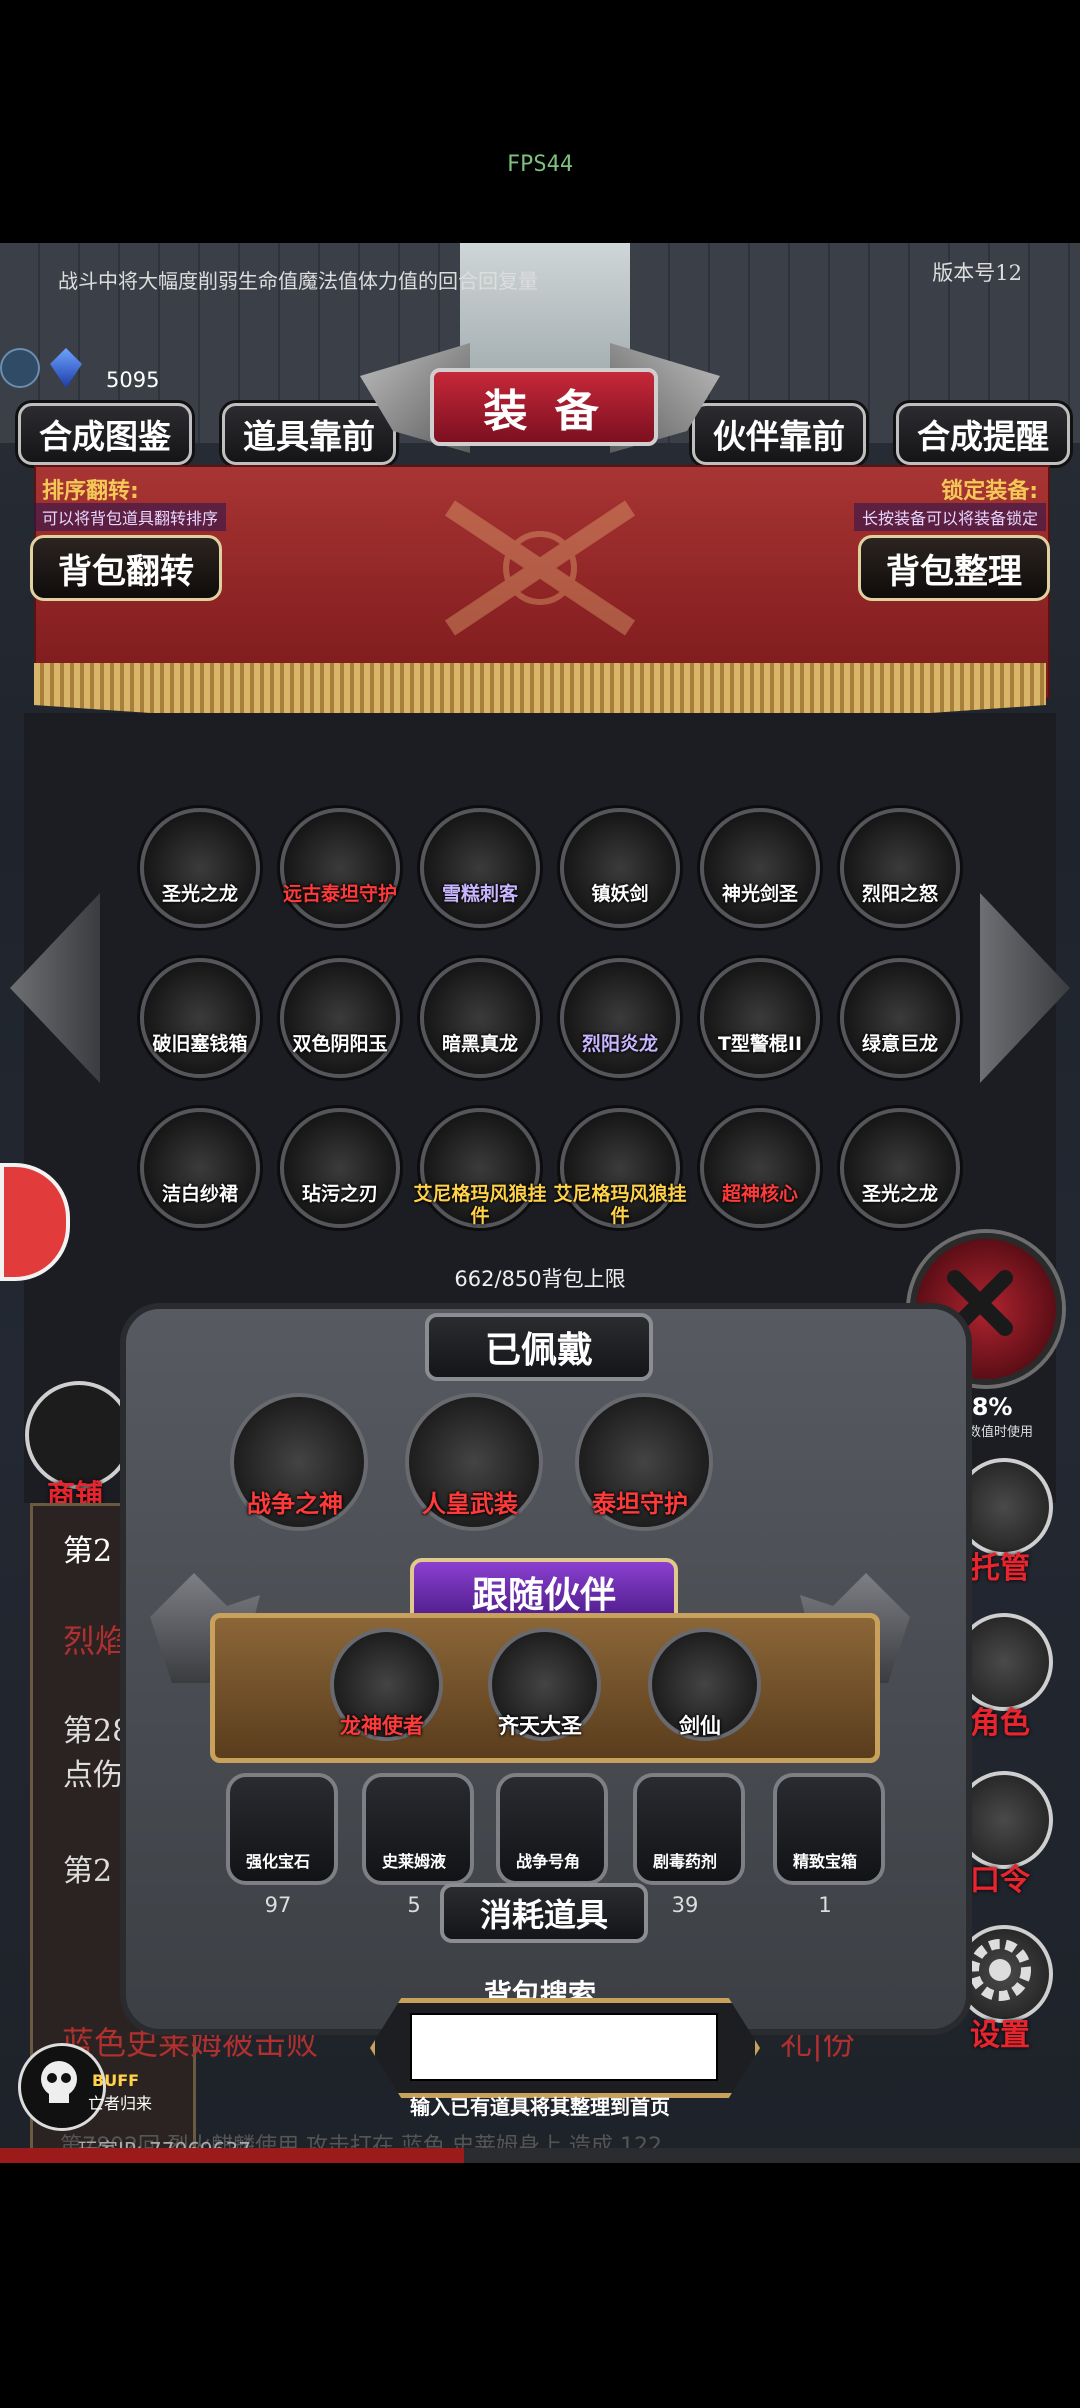 This screenshot has height=2408, width=1080. What do you see at coordinates (470, 1504) in the screenshot?
I see `equipped-label: 人皇武装` at bounding box center [470, 1504].